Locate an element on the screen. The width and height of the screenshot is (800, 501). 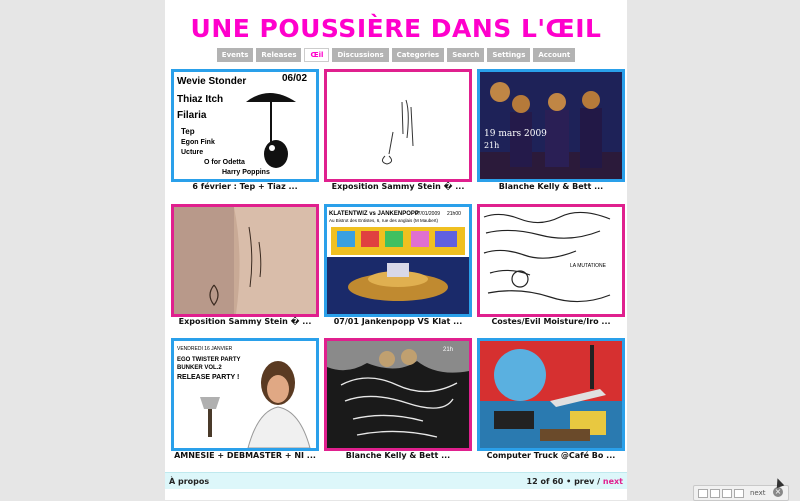
pagination: 12 of 60 • prev / next is located at coordinates (575, 481).